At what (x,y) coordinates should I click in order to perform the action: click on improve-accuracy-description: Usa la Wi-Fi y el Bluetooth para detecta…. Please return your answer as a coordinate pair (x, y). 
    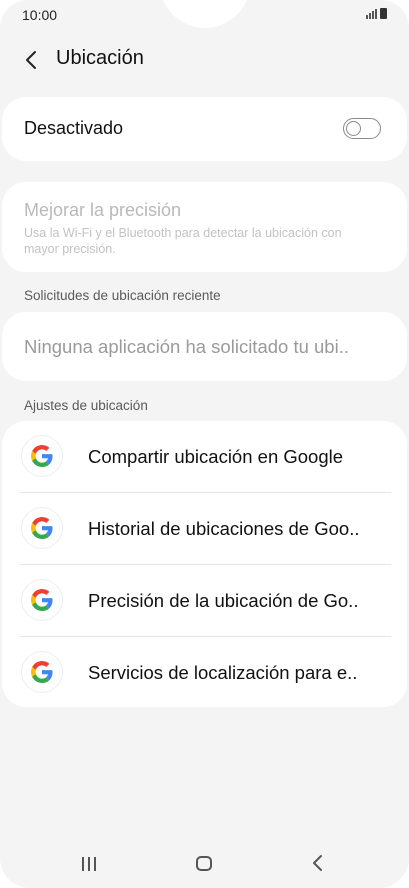
    Looking at the image, I should click on (183, 241).